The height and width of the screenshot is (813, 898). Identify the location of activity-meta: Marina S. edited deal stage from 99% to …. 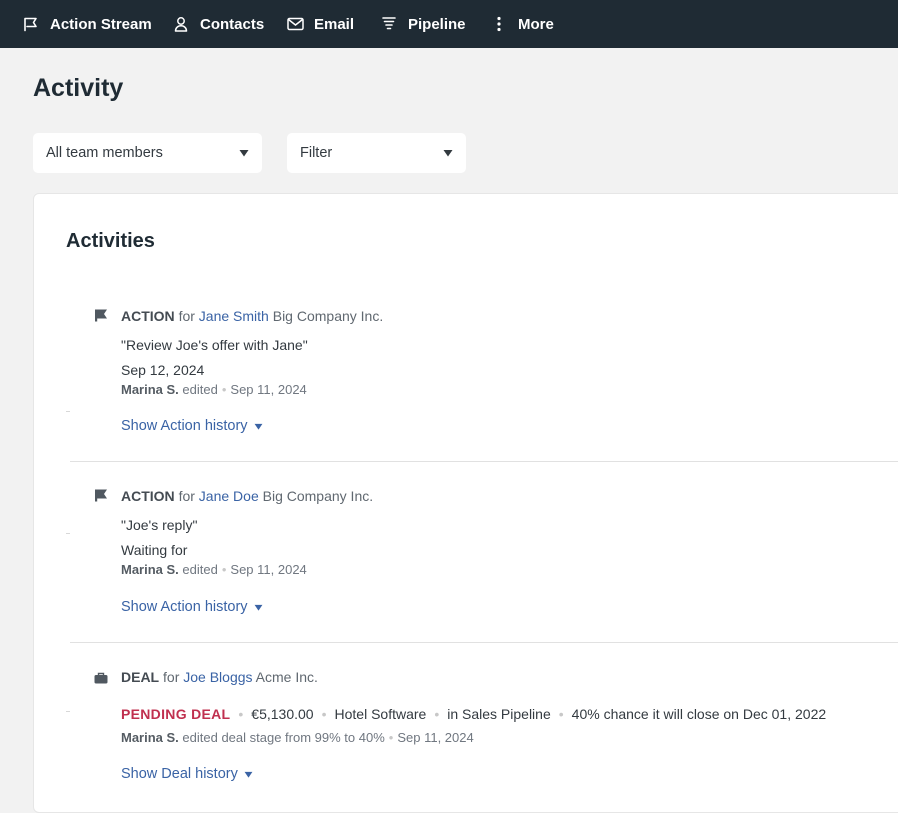
(297, 737).